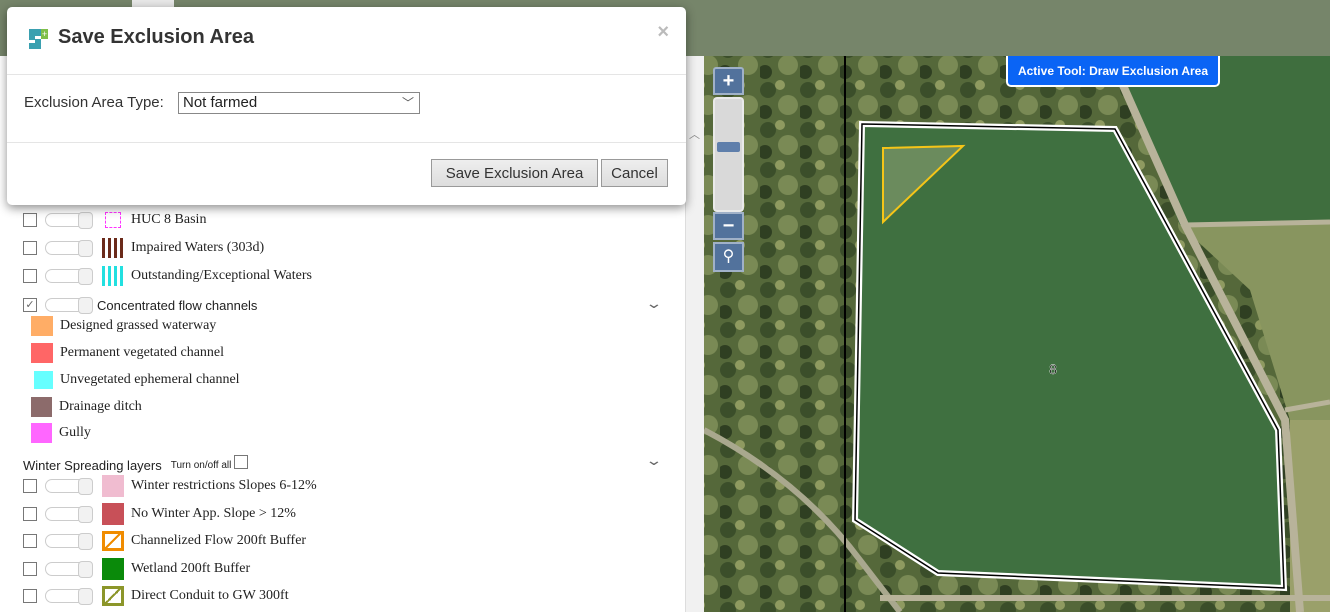 This screenshot has height=612, width=1330. Describe the element at coordinates (191, 568) in the screenshot. I see `layer-label: Wetland 200ft Buffer` at that location.